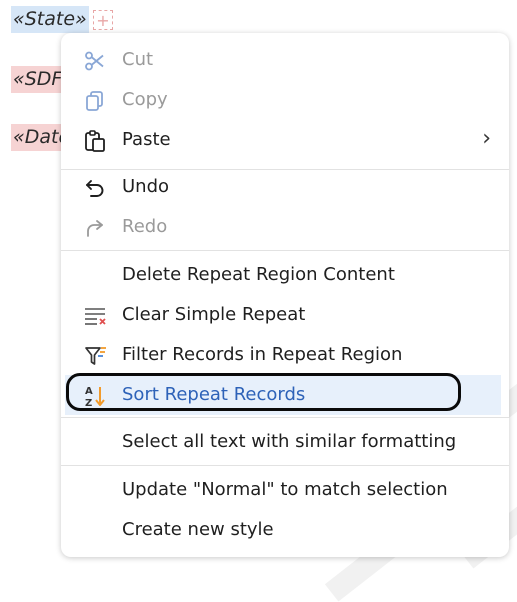 This screenshot has height=602, width=517. I want to click on menu-item-label: Create new style, so click(198, 529).